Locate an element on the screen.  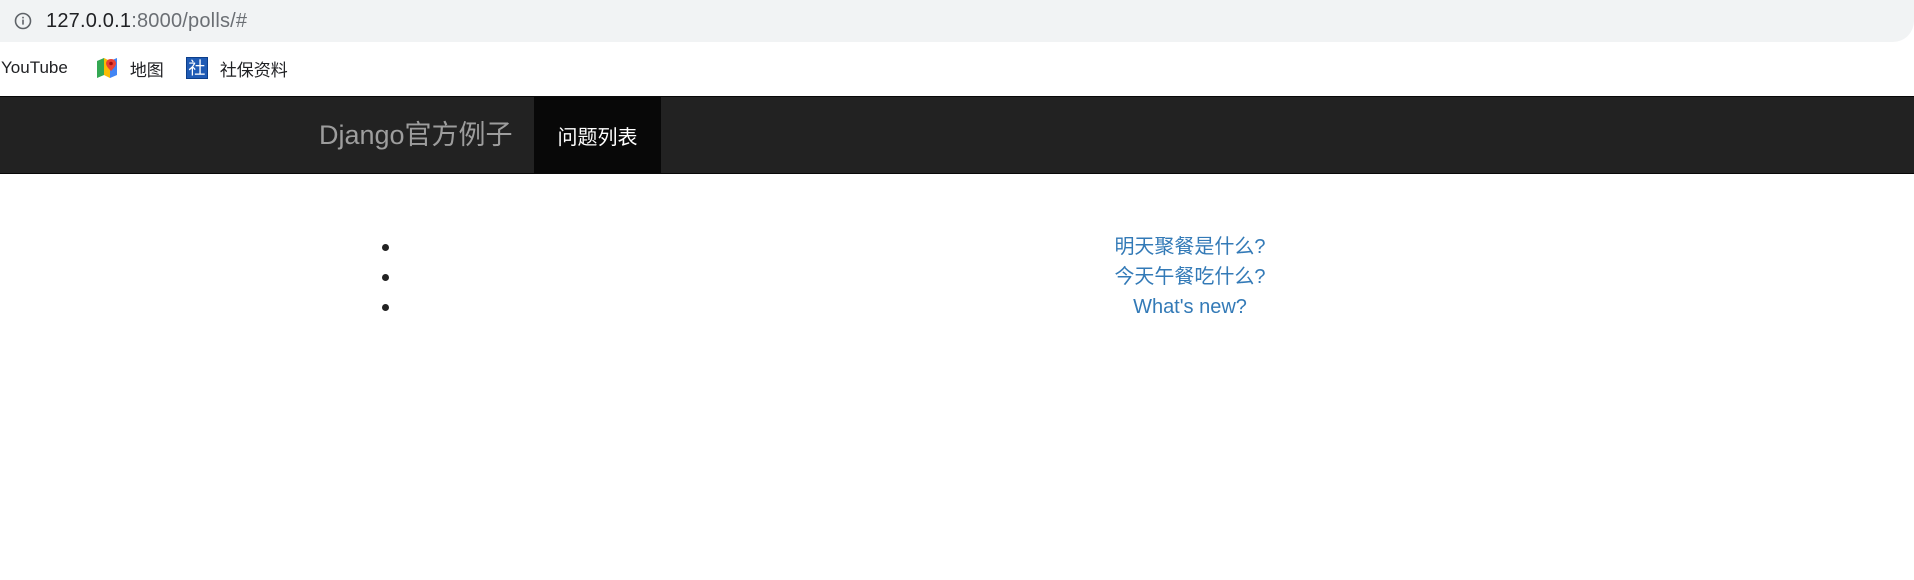
she-icon-glyph: 社 is located at coordinates (196, 68).